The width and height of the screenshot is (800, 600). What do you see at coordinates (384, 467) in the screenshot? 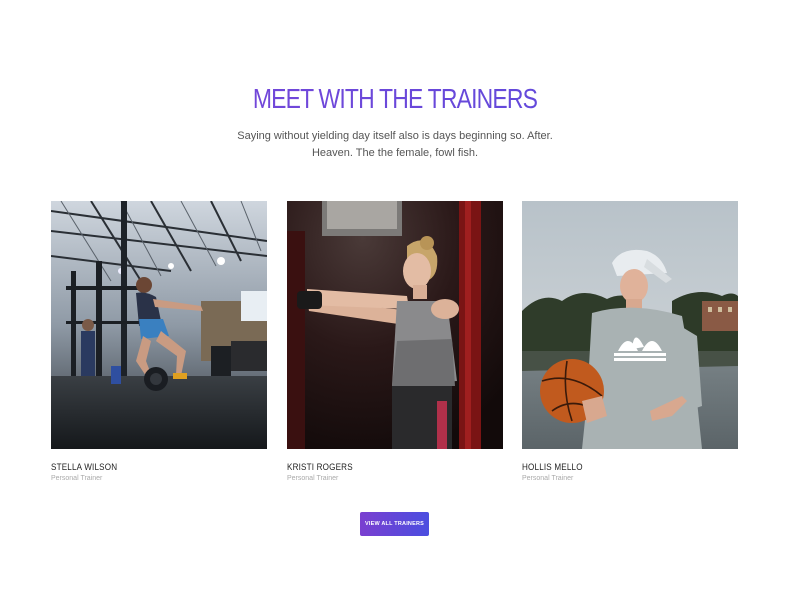
I see `trainer-name: KRISTI ROGERS` at bounding box center [384, 467].